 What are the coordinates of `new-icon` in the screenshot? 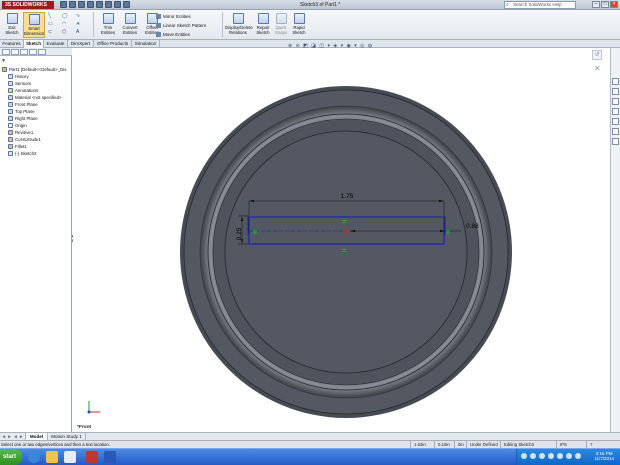 It's located at (63, 4).